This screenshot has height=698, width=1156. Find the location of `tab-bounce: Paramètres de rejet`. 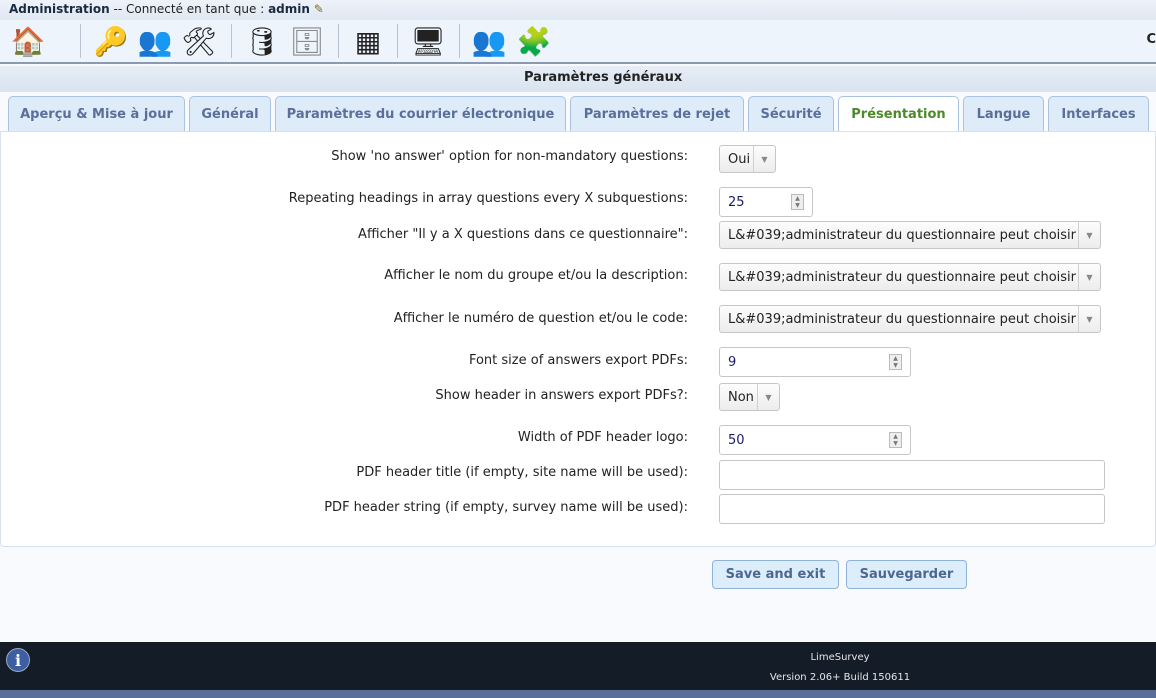

tab-bounce: Paramètres de rejet is located at coordinates (657, 113).